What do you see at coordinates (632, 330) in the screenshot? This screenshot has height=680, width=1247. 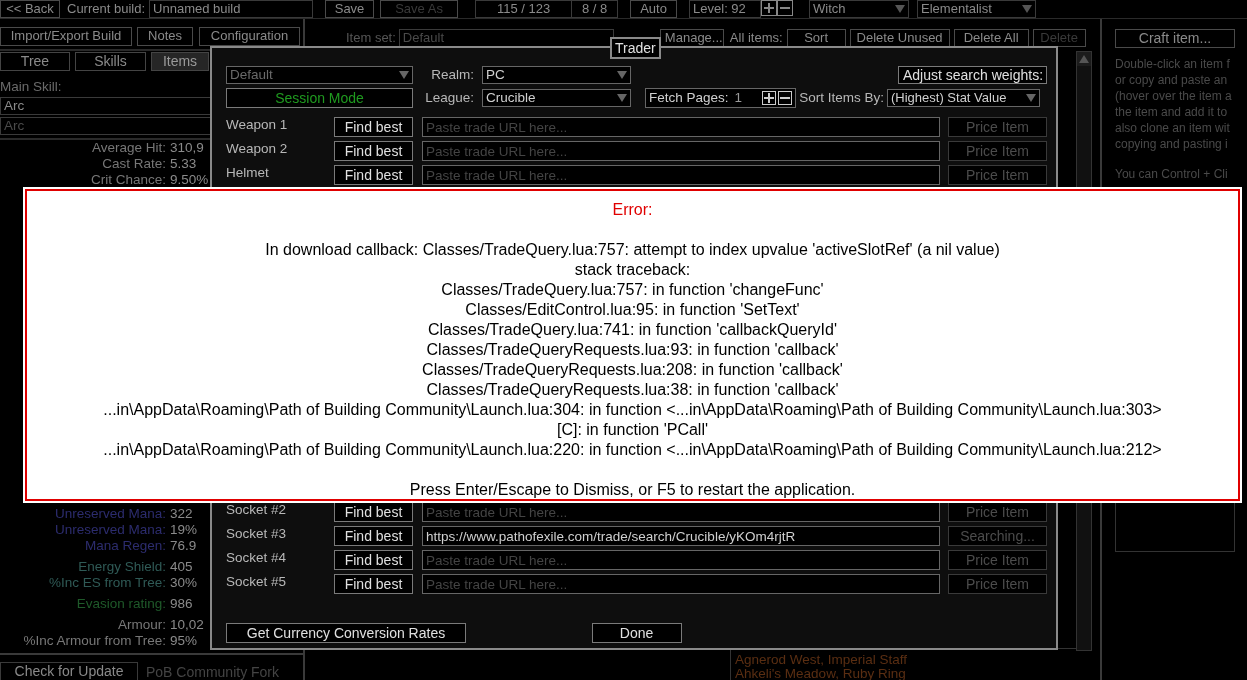 I see `error-line: Classes/TradeQuery.lua:741: in function 'callbackQueryId'` at bounding box center [632, 330].